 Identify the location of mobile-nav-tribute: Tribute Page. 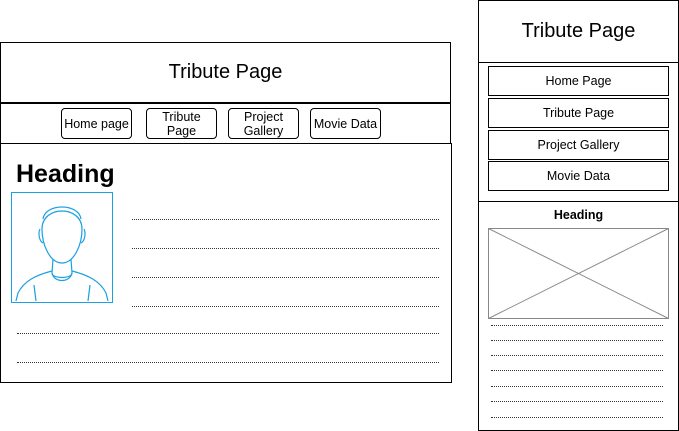
(578, 113).